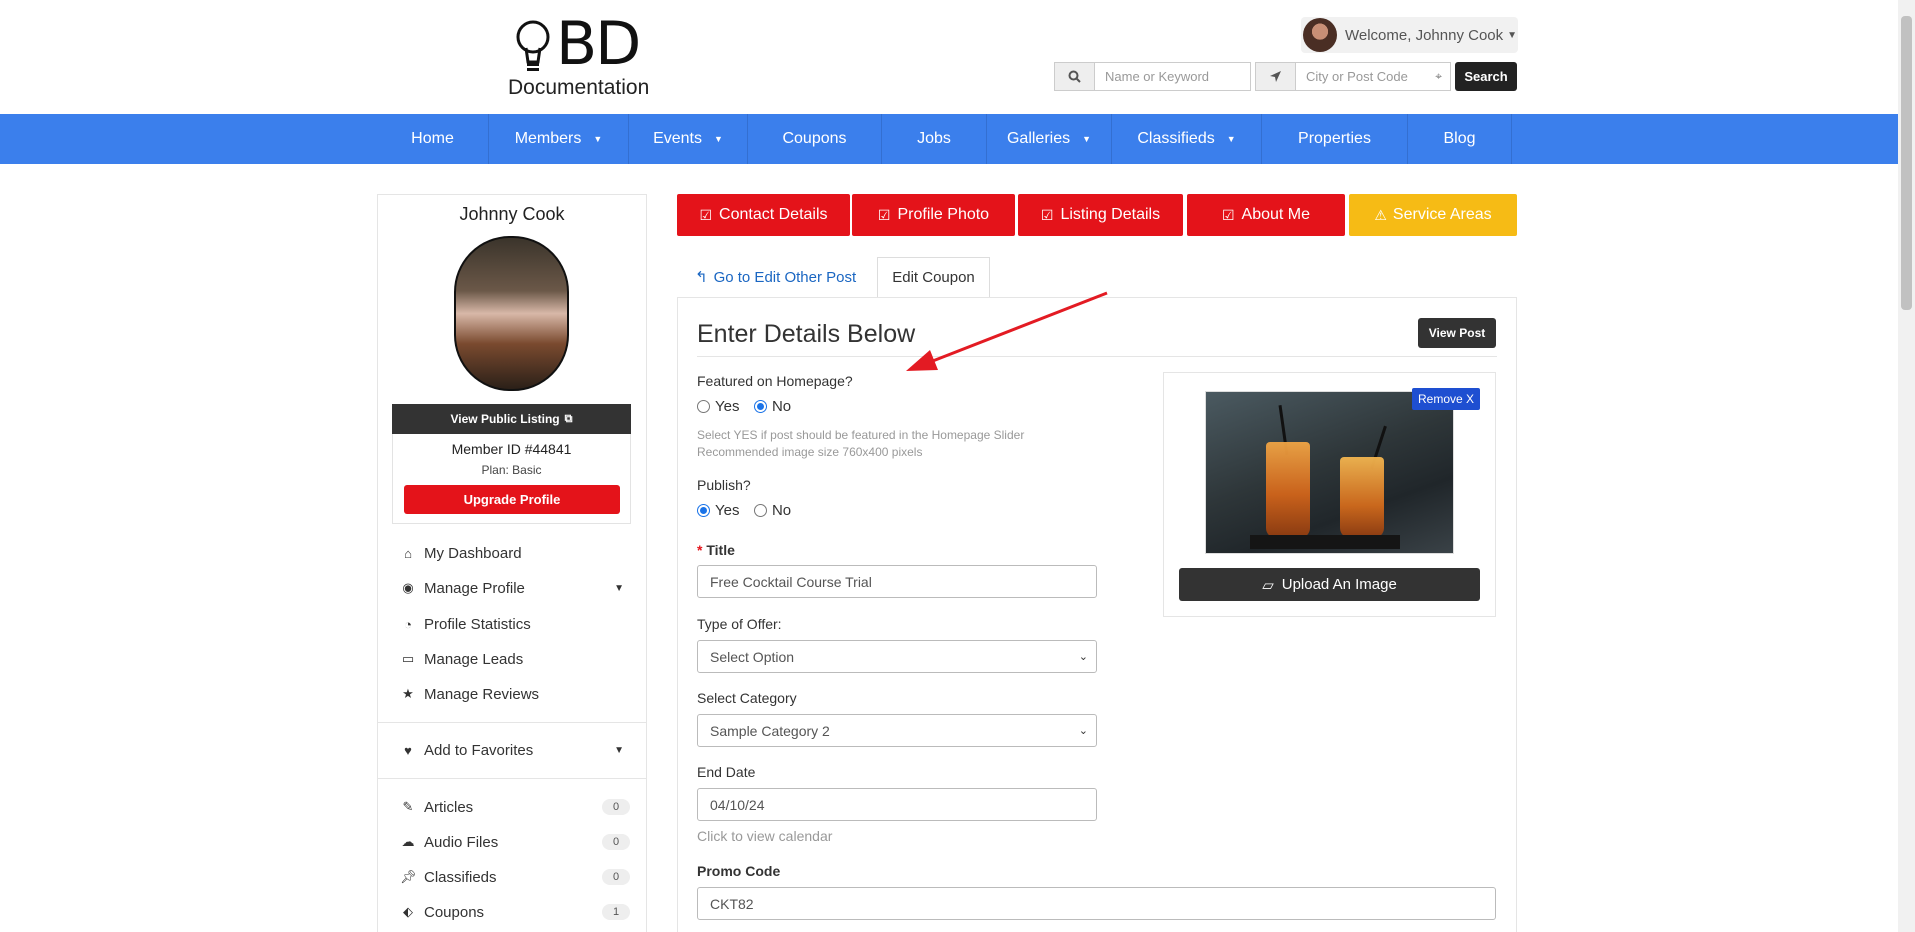 The width and height of the screenshot is (1915, 932). I want to click on search-location-input: City or Post Code ⌖, so click(1373, 76).